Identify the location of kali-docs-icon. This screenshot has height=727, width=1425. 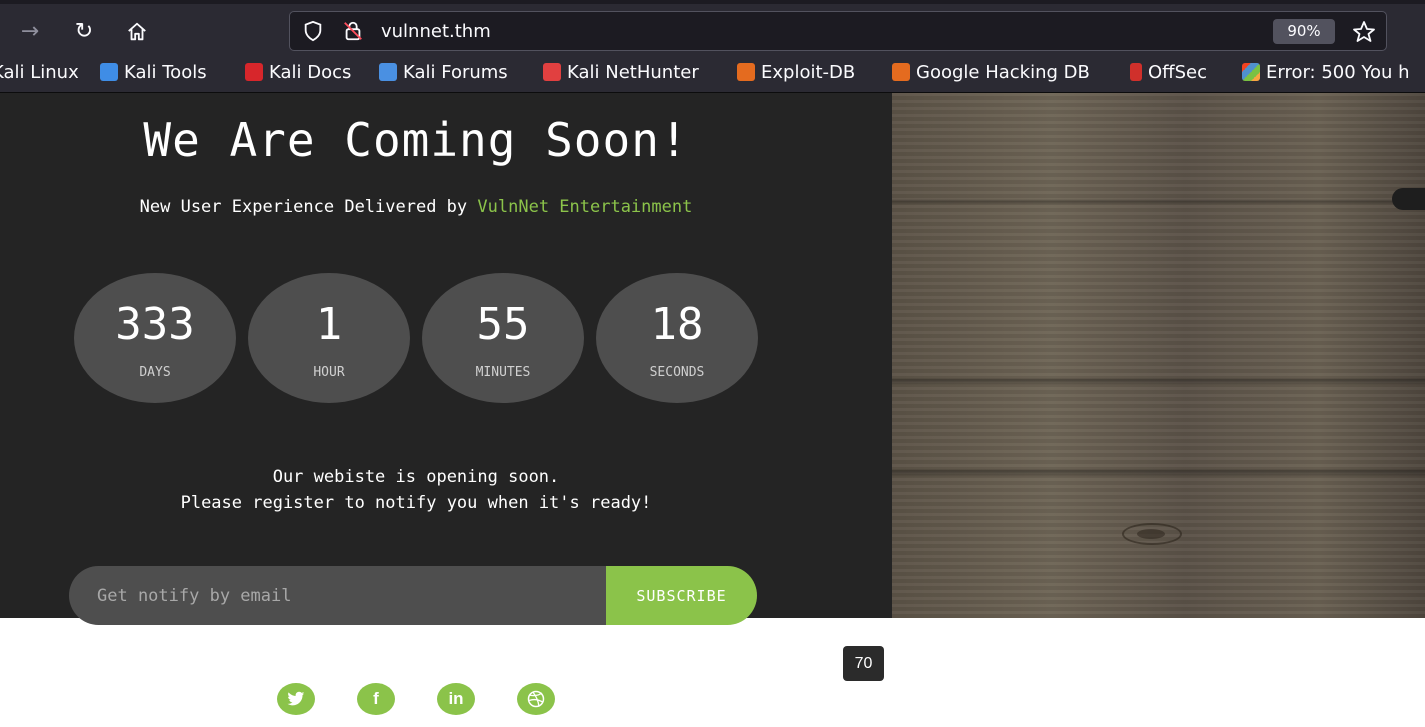
(254, 72).